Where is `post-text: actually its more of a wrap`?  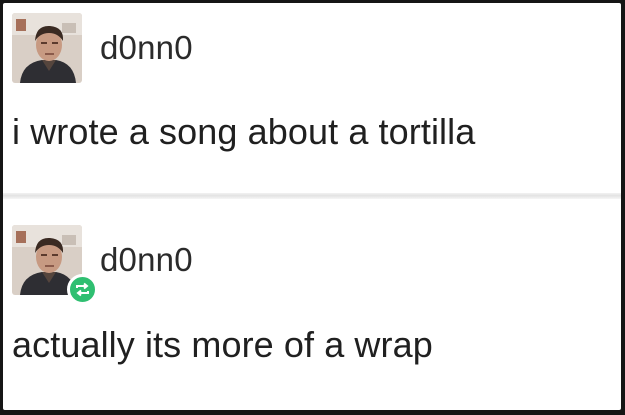 post-text: actually its more of a wrap is located at coordinates (222, 344).